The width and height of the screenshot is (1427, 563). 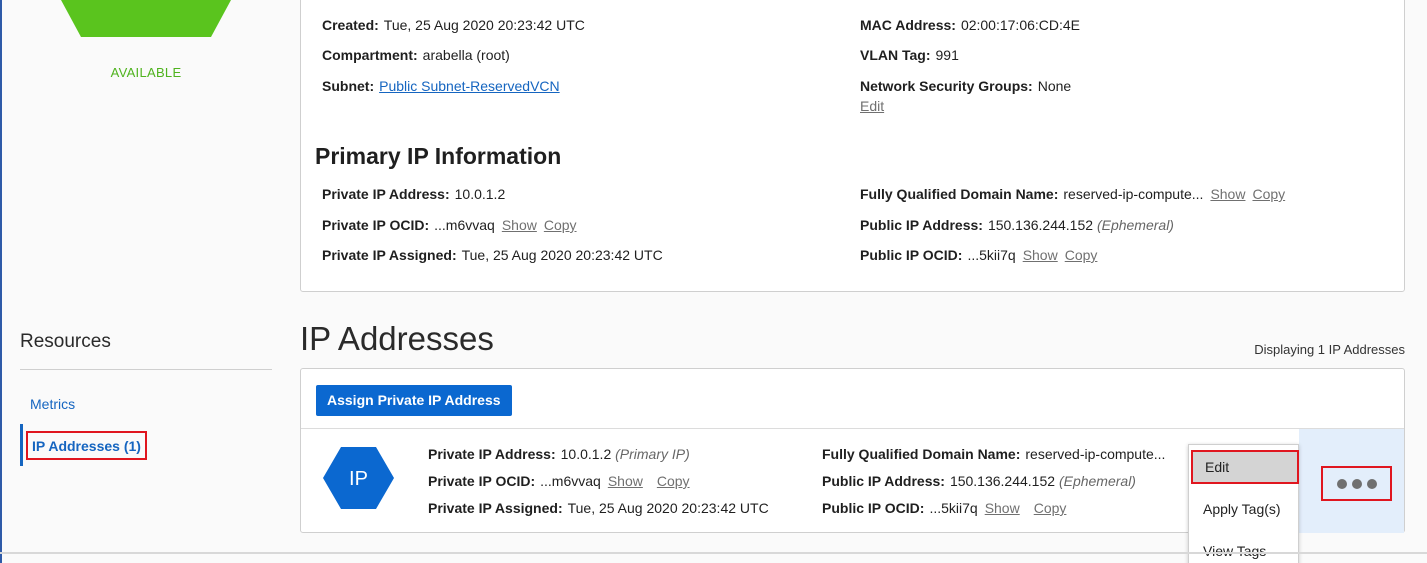 What do you see at coordinates (86, 445) in the screenshot?
I see `resources-nav-ip-addresses: IP Addresses (1)` at bounding box center [86, 445].